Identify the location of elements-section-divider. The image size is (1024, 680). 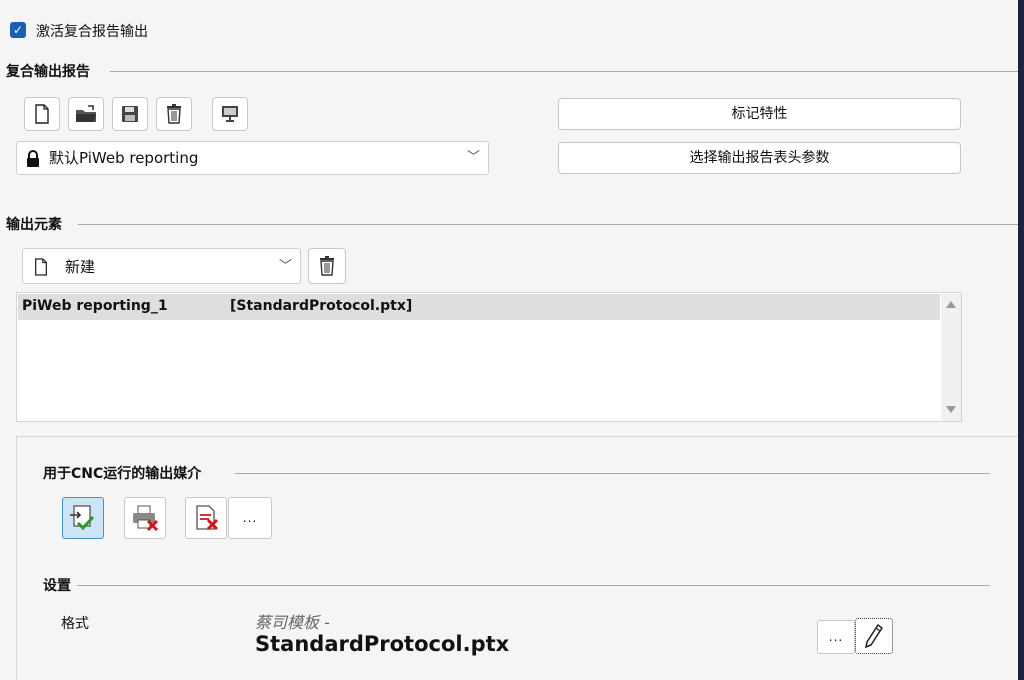
(548, 224).